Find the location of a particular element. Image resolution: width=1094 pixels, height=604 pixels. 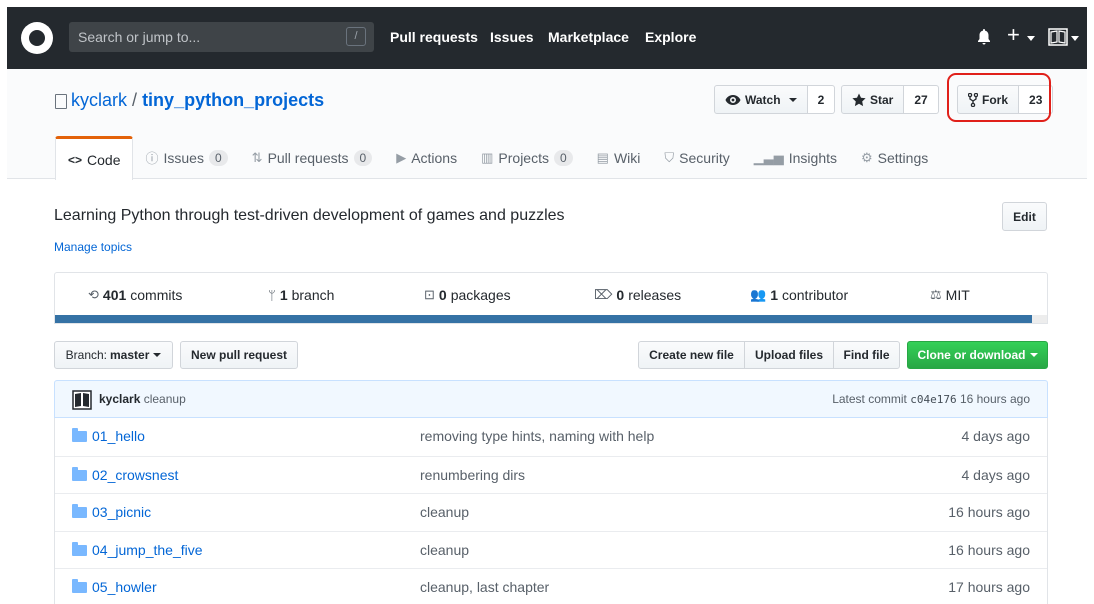

clone-or-download-button: Clone or download is located at coordinates (977, 355).